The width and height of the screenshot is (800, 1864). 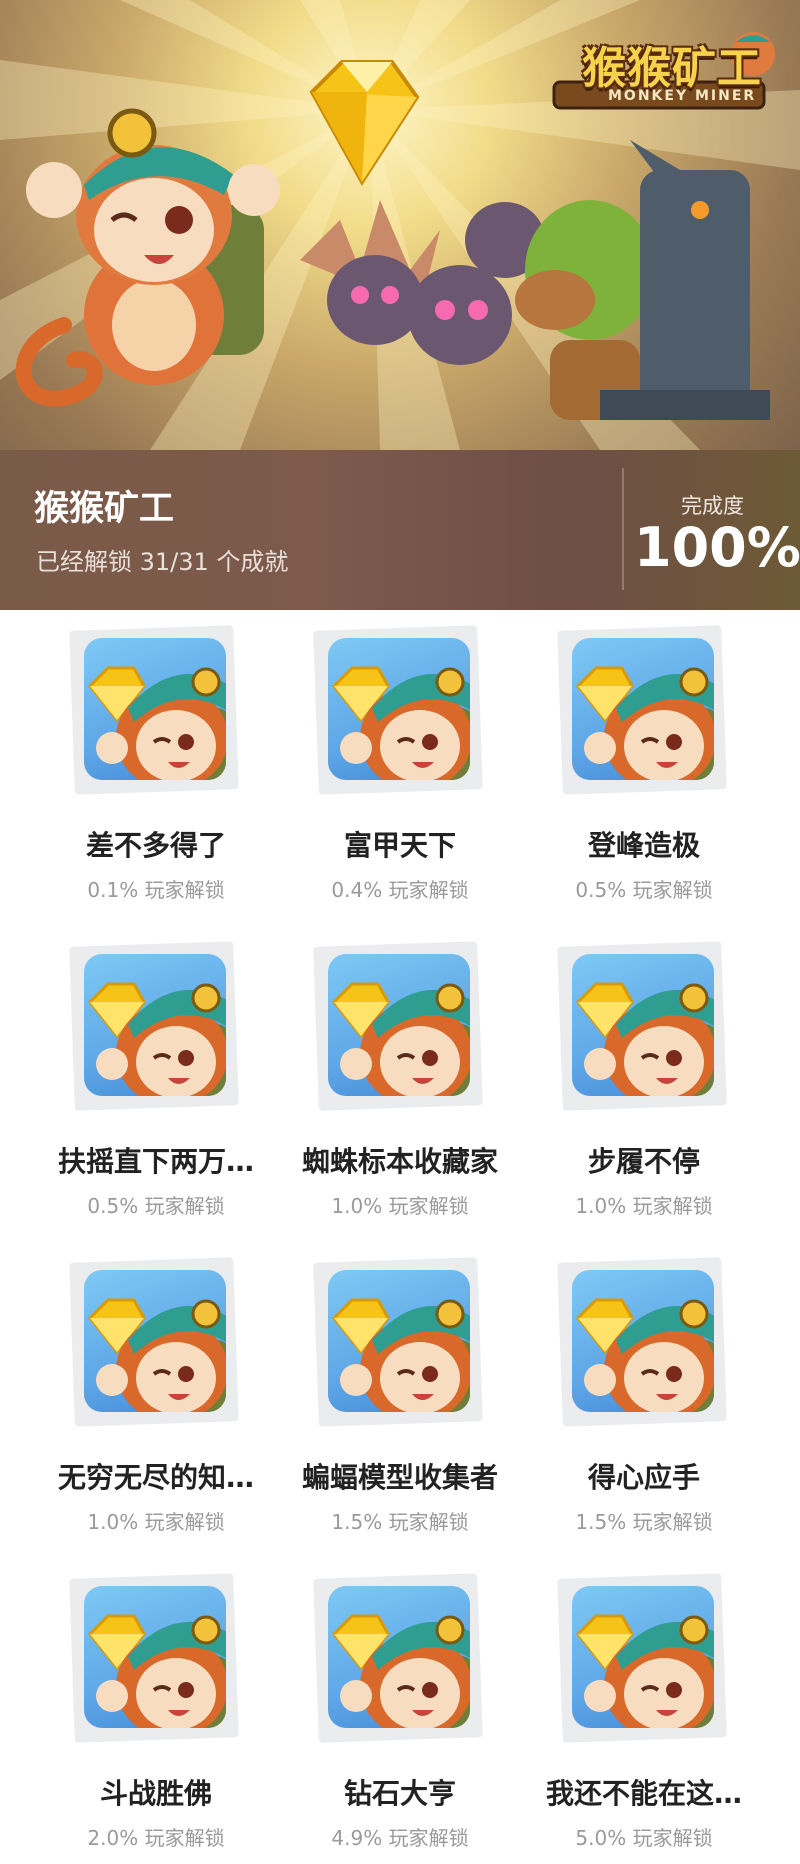 I want to click on achievement-name: 步履不停, so click(x=643, y=1161).